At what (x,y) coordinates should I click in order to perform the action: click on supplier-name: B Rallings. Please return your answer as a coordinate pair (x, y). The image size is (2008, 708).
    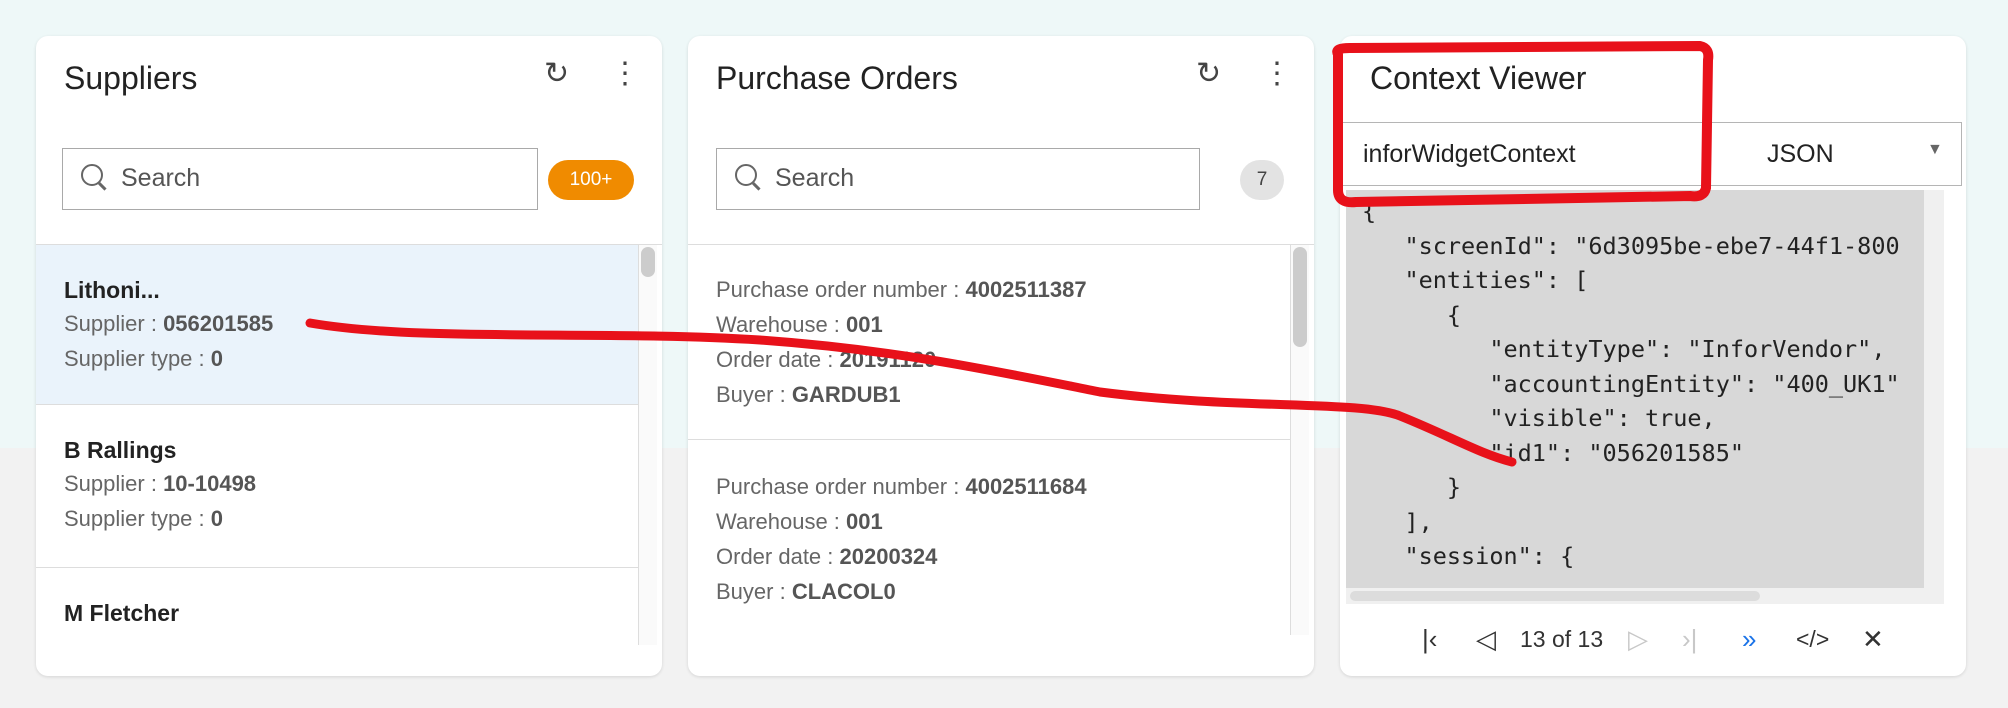
    Looking at the image, I should click on (120, 450).